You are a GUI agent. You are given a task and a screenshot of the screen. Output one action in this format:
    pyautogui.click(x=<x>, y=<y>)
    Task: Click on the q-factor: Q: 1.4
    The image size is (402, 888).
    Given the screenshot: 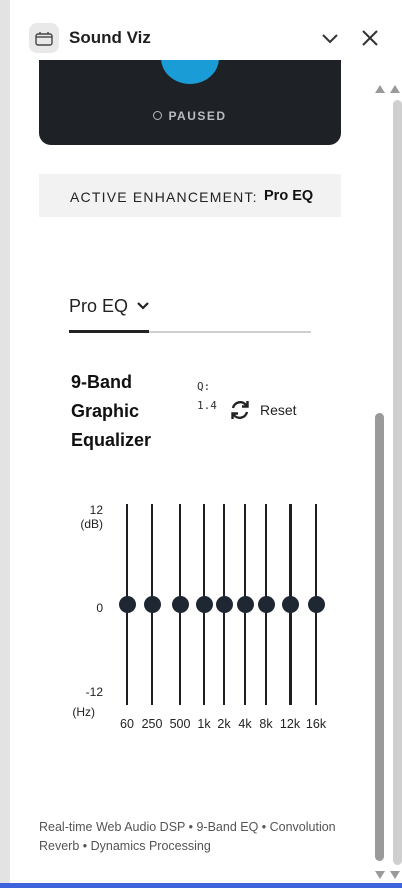 What is the action you would take?
    pyautogui.click(x=207, y=396)
    